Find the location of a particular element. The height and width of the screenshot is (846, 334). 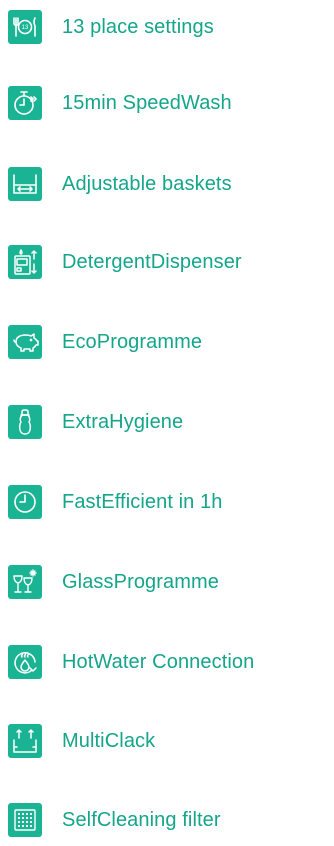

feature-label: ExtraHygiene is located at coordinates (123, 421).